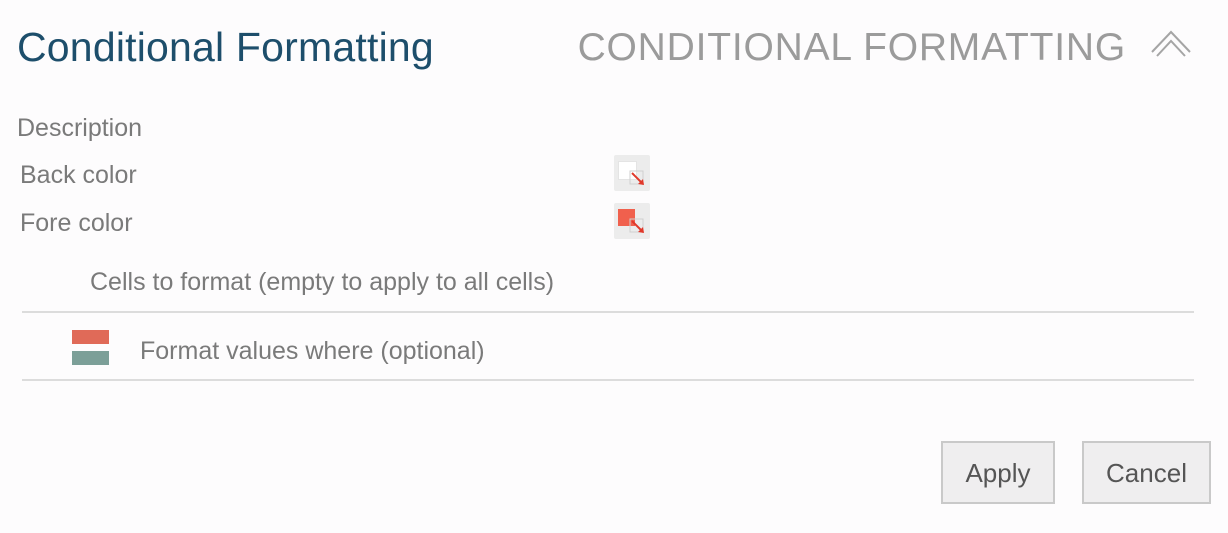  Describe the element at coordinates (76, 223) in the screenshot. I see `fore-color-label: Fore color` at that location.